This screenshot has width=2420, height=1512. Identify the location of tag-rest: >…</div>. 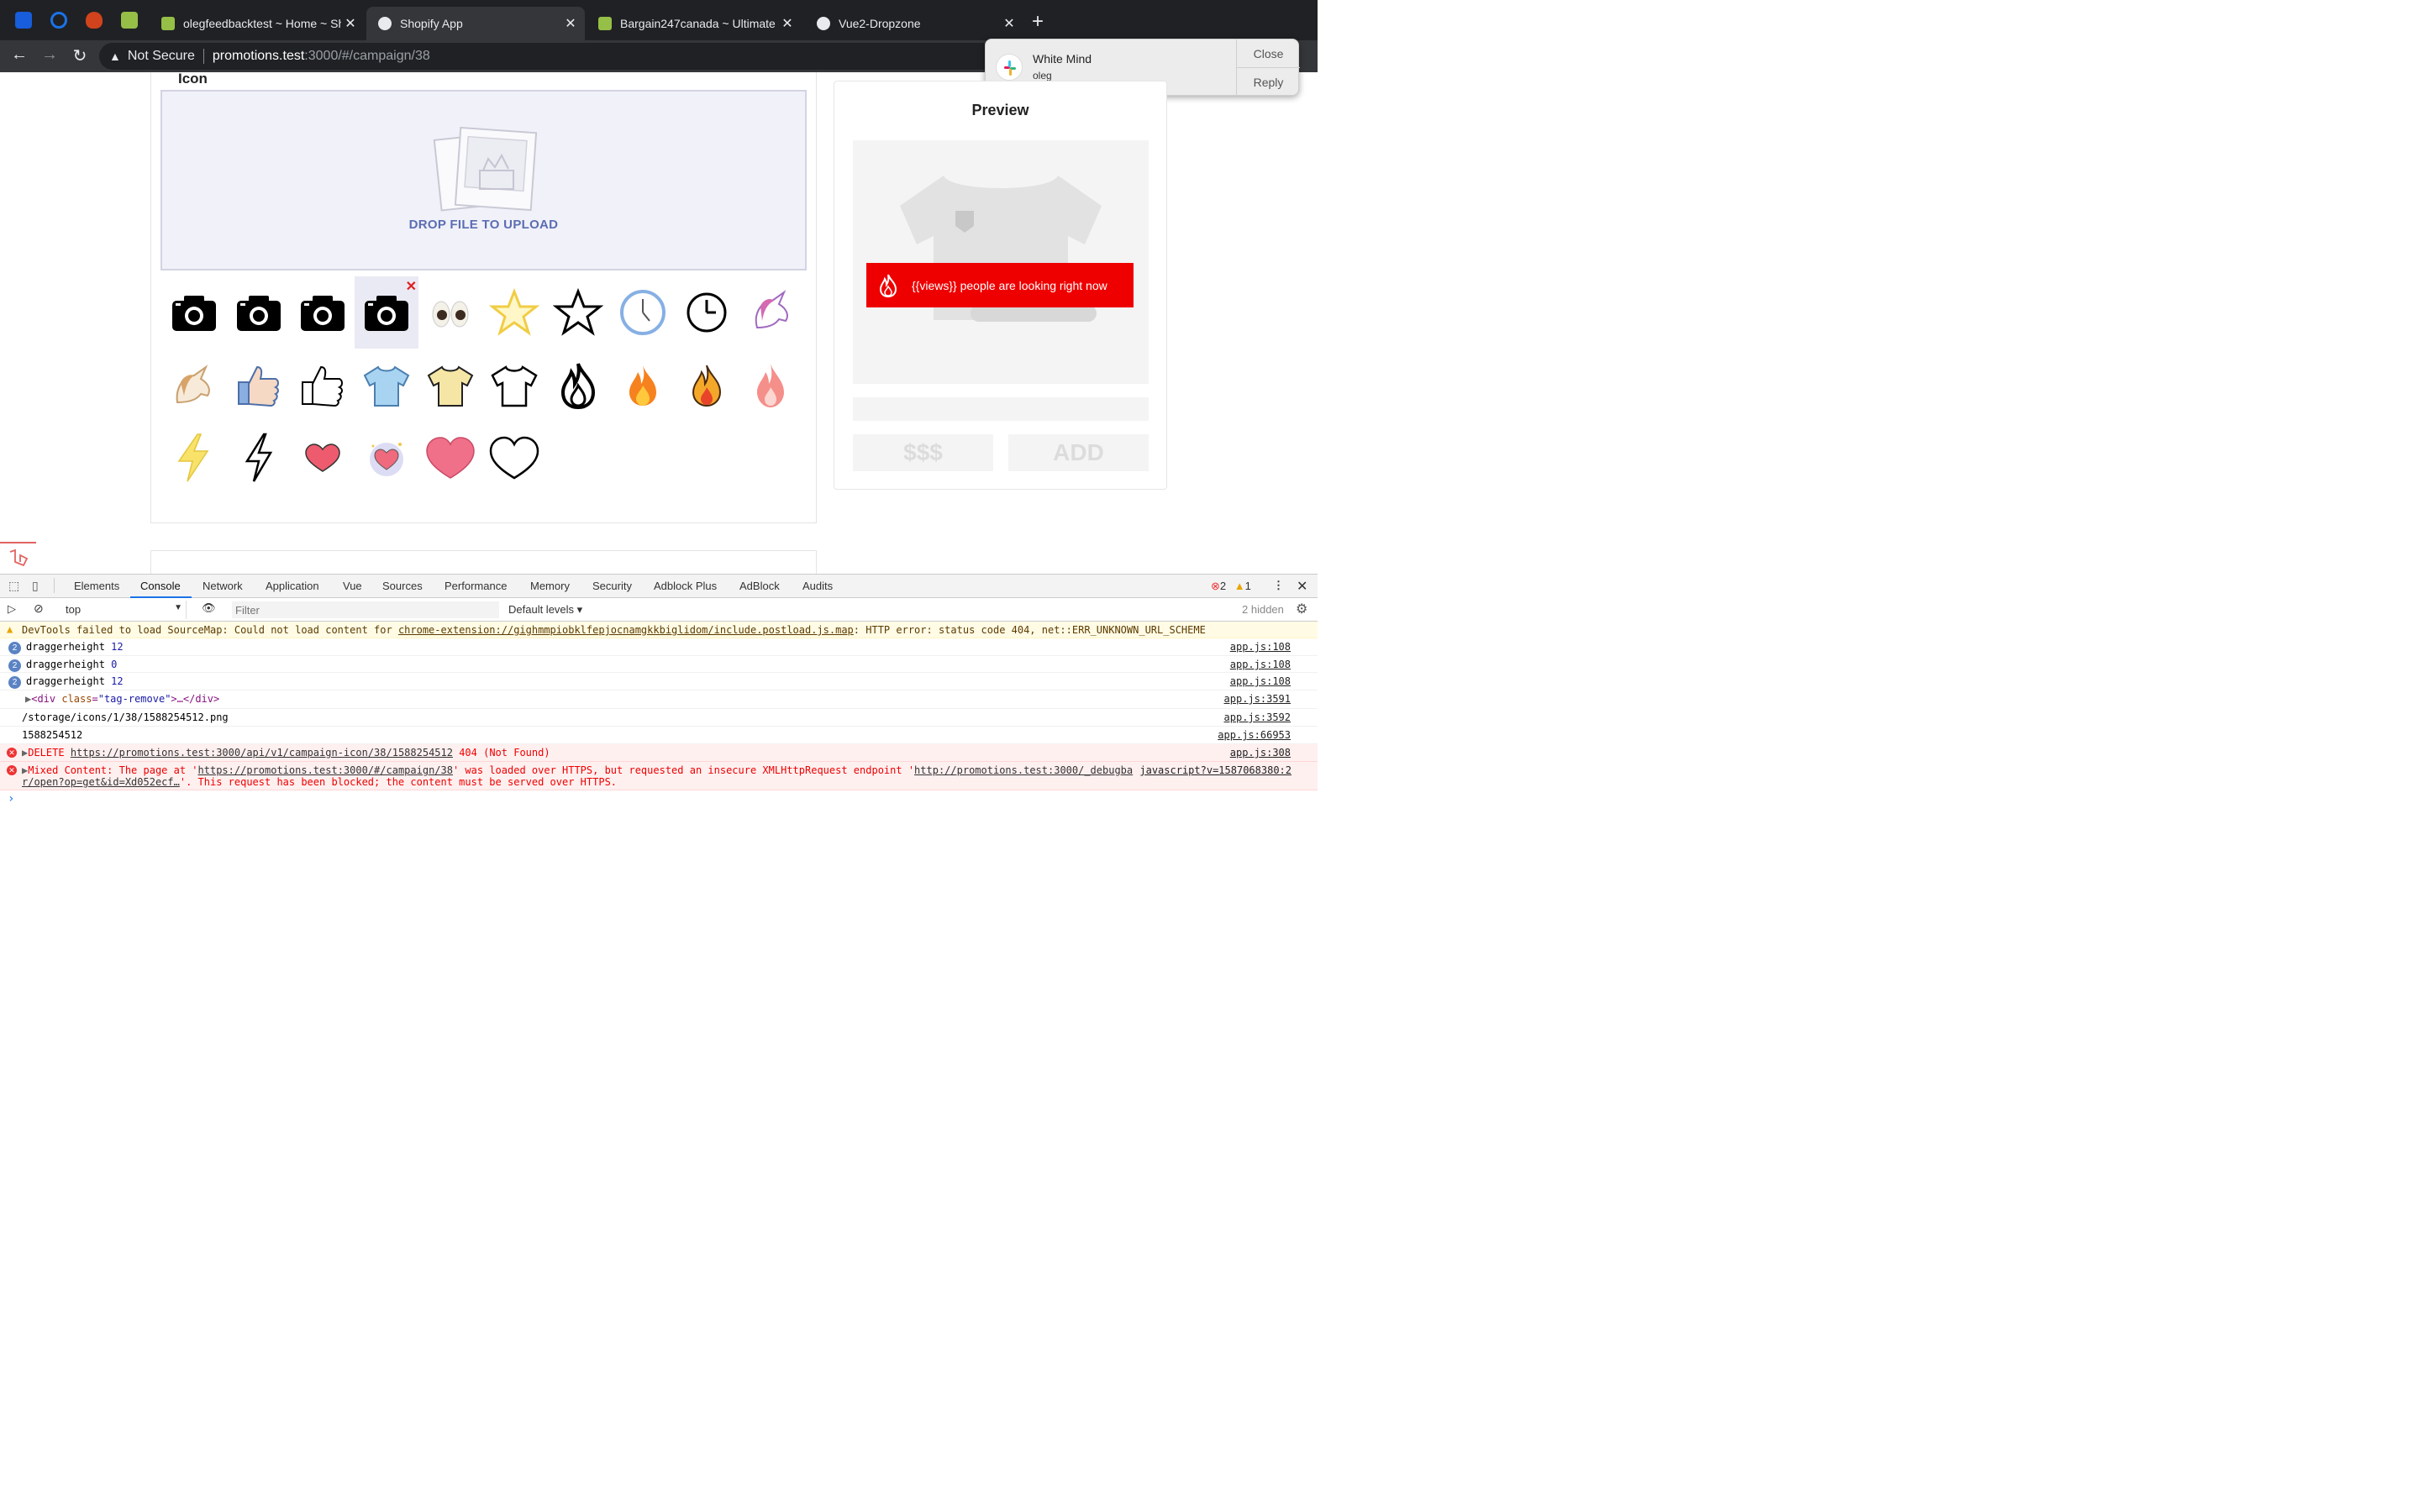
(195, 699).